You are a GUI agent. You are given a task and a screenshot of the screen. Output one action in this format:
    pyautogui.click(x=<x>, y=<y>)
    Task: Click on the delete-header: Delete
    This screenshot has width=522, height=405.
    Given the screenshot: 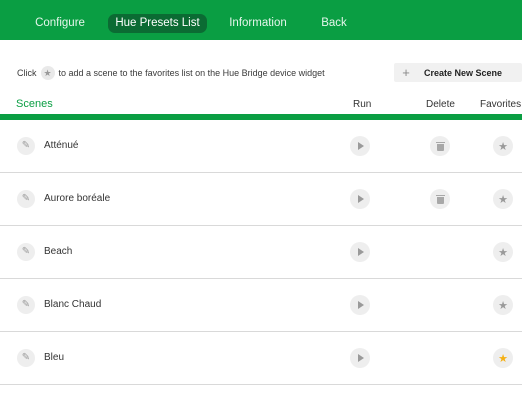 What is the action you would take?
    pyautogui.click(x=440, y=104)
    